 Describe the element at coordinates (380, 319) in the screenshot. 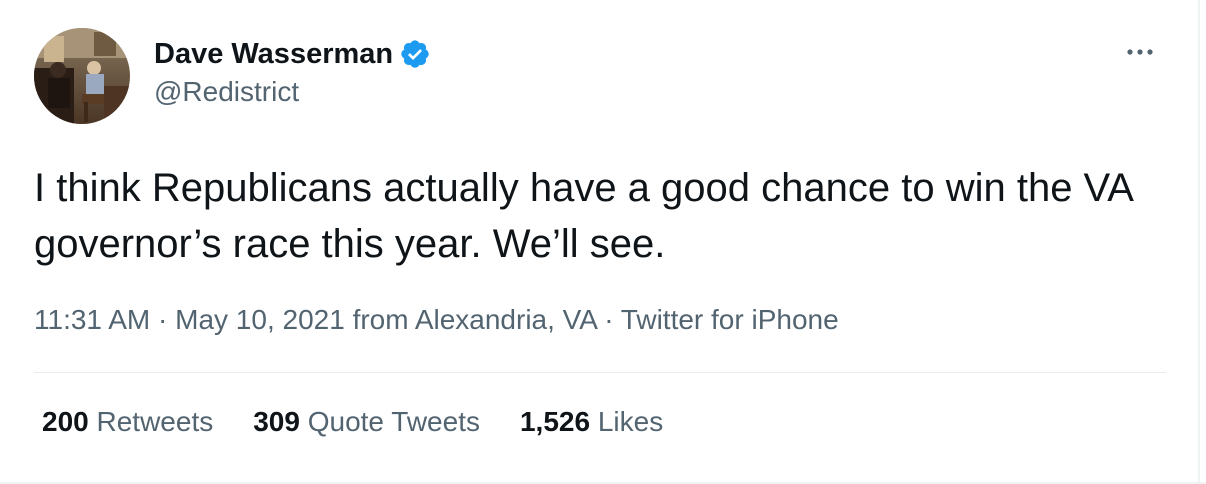

I see `meta-from-label: from` at that location.